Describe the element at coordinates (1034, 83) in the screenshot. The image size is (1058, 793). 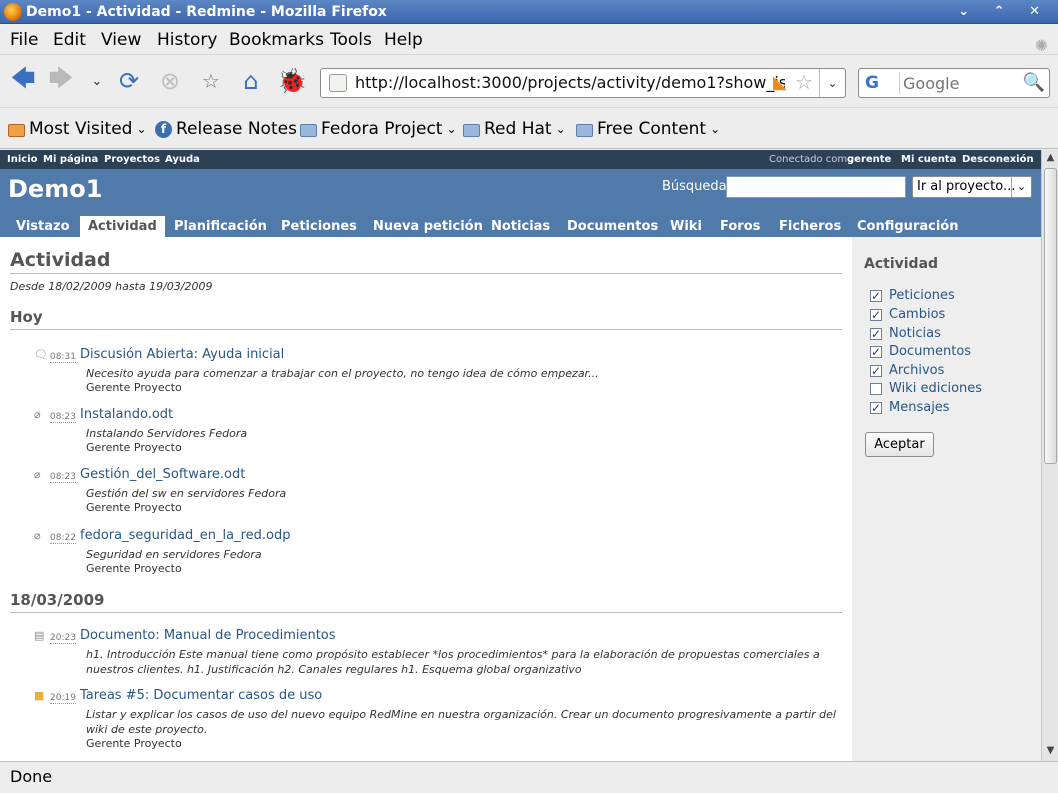
I see `search-icon: 🔍` at that location.